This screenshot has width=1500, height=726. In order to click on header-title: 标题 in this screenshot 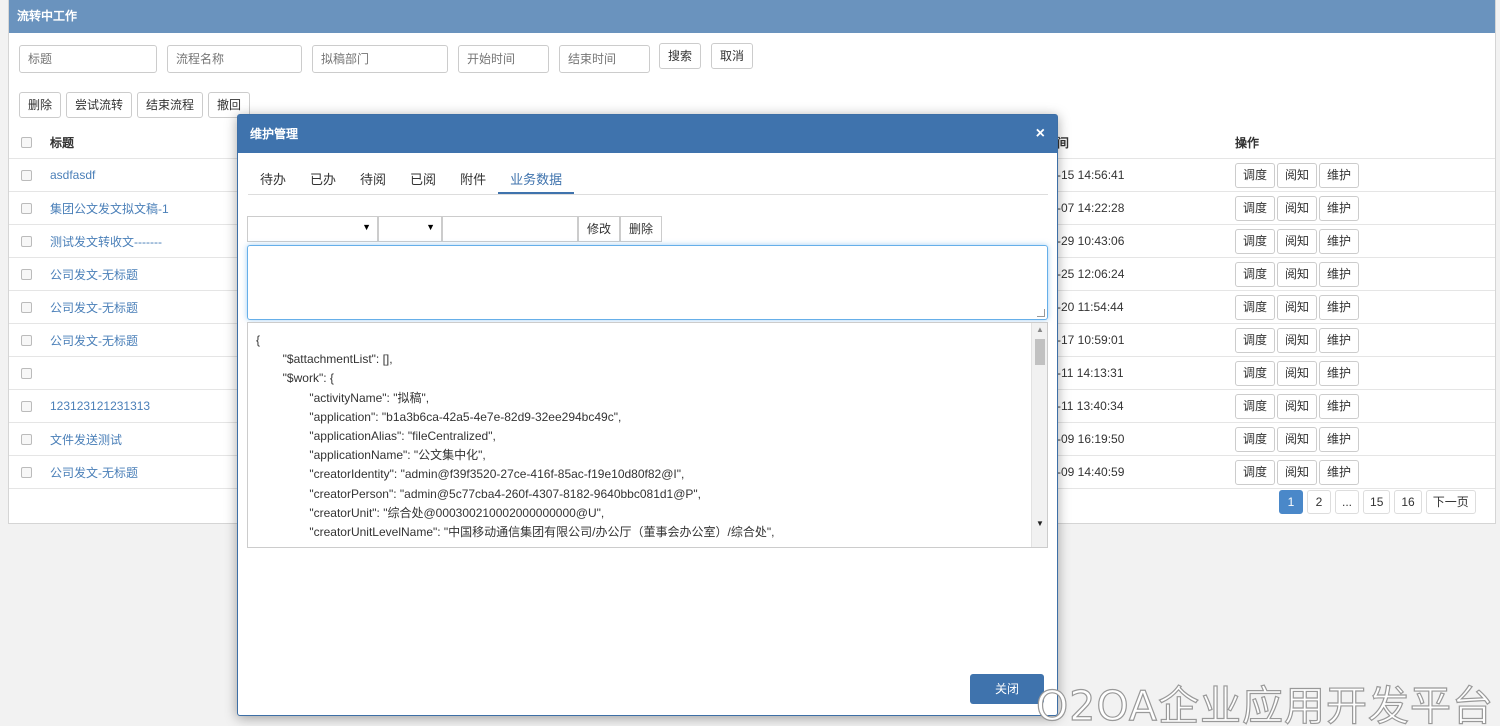, I will do `click(62, 142)`.